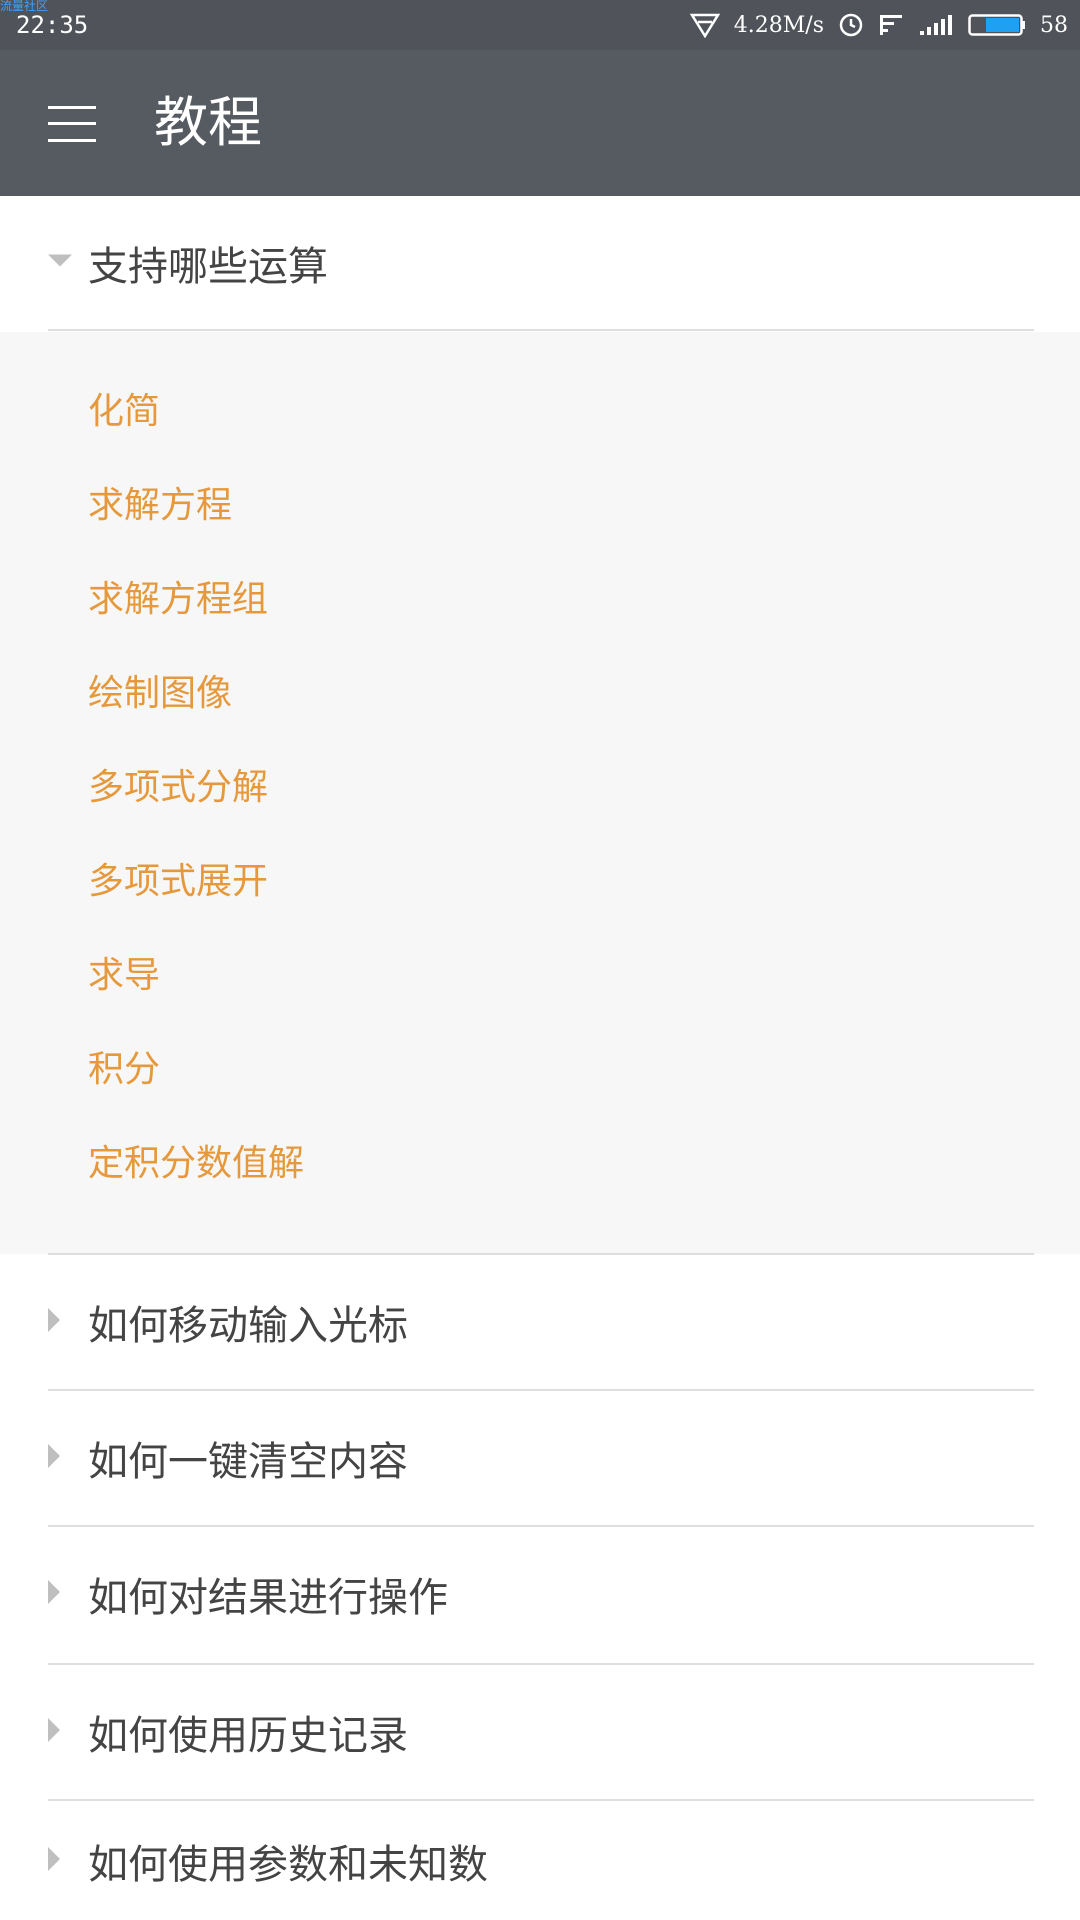 The height and width of the screenshot is (1920, 1080). I want to click on operation-item-plot-graph: 绘制图像, so click(160, 694).